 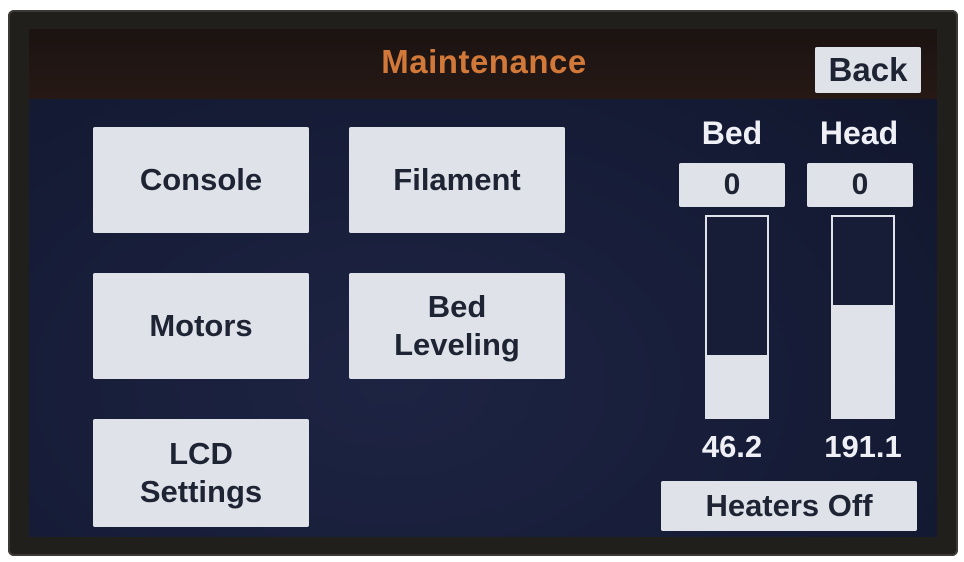 What do you see at coordinates (737, 317) in the screenshot?
I see `bed-temp-bar` at bounding box center [737, 317].